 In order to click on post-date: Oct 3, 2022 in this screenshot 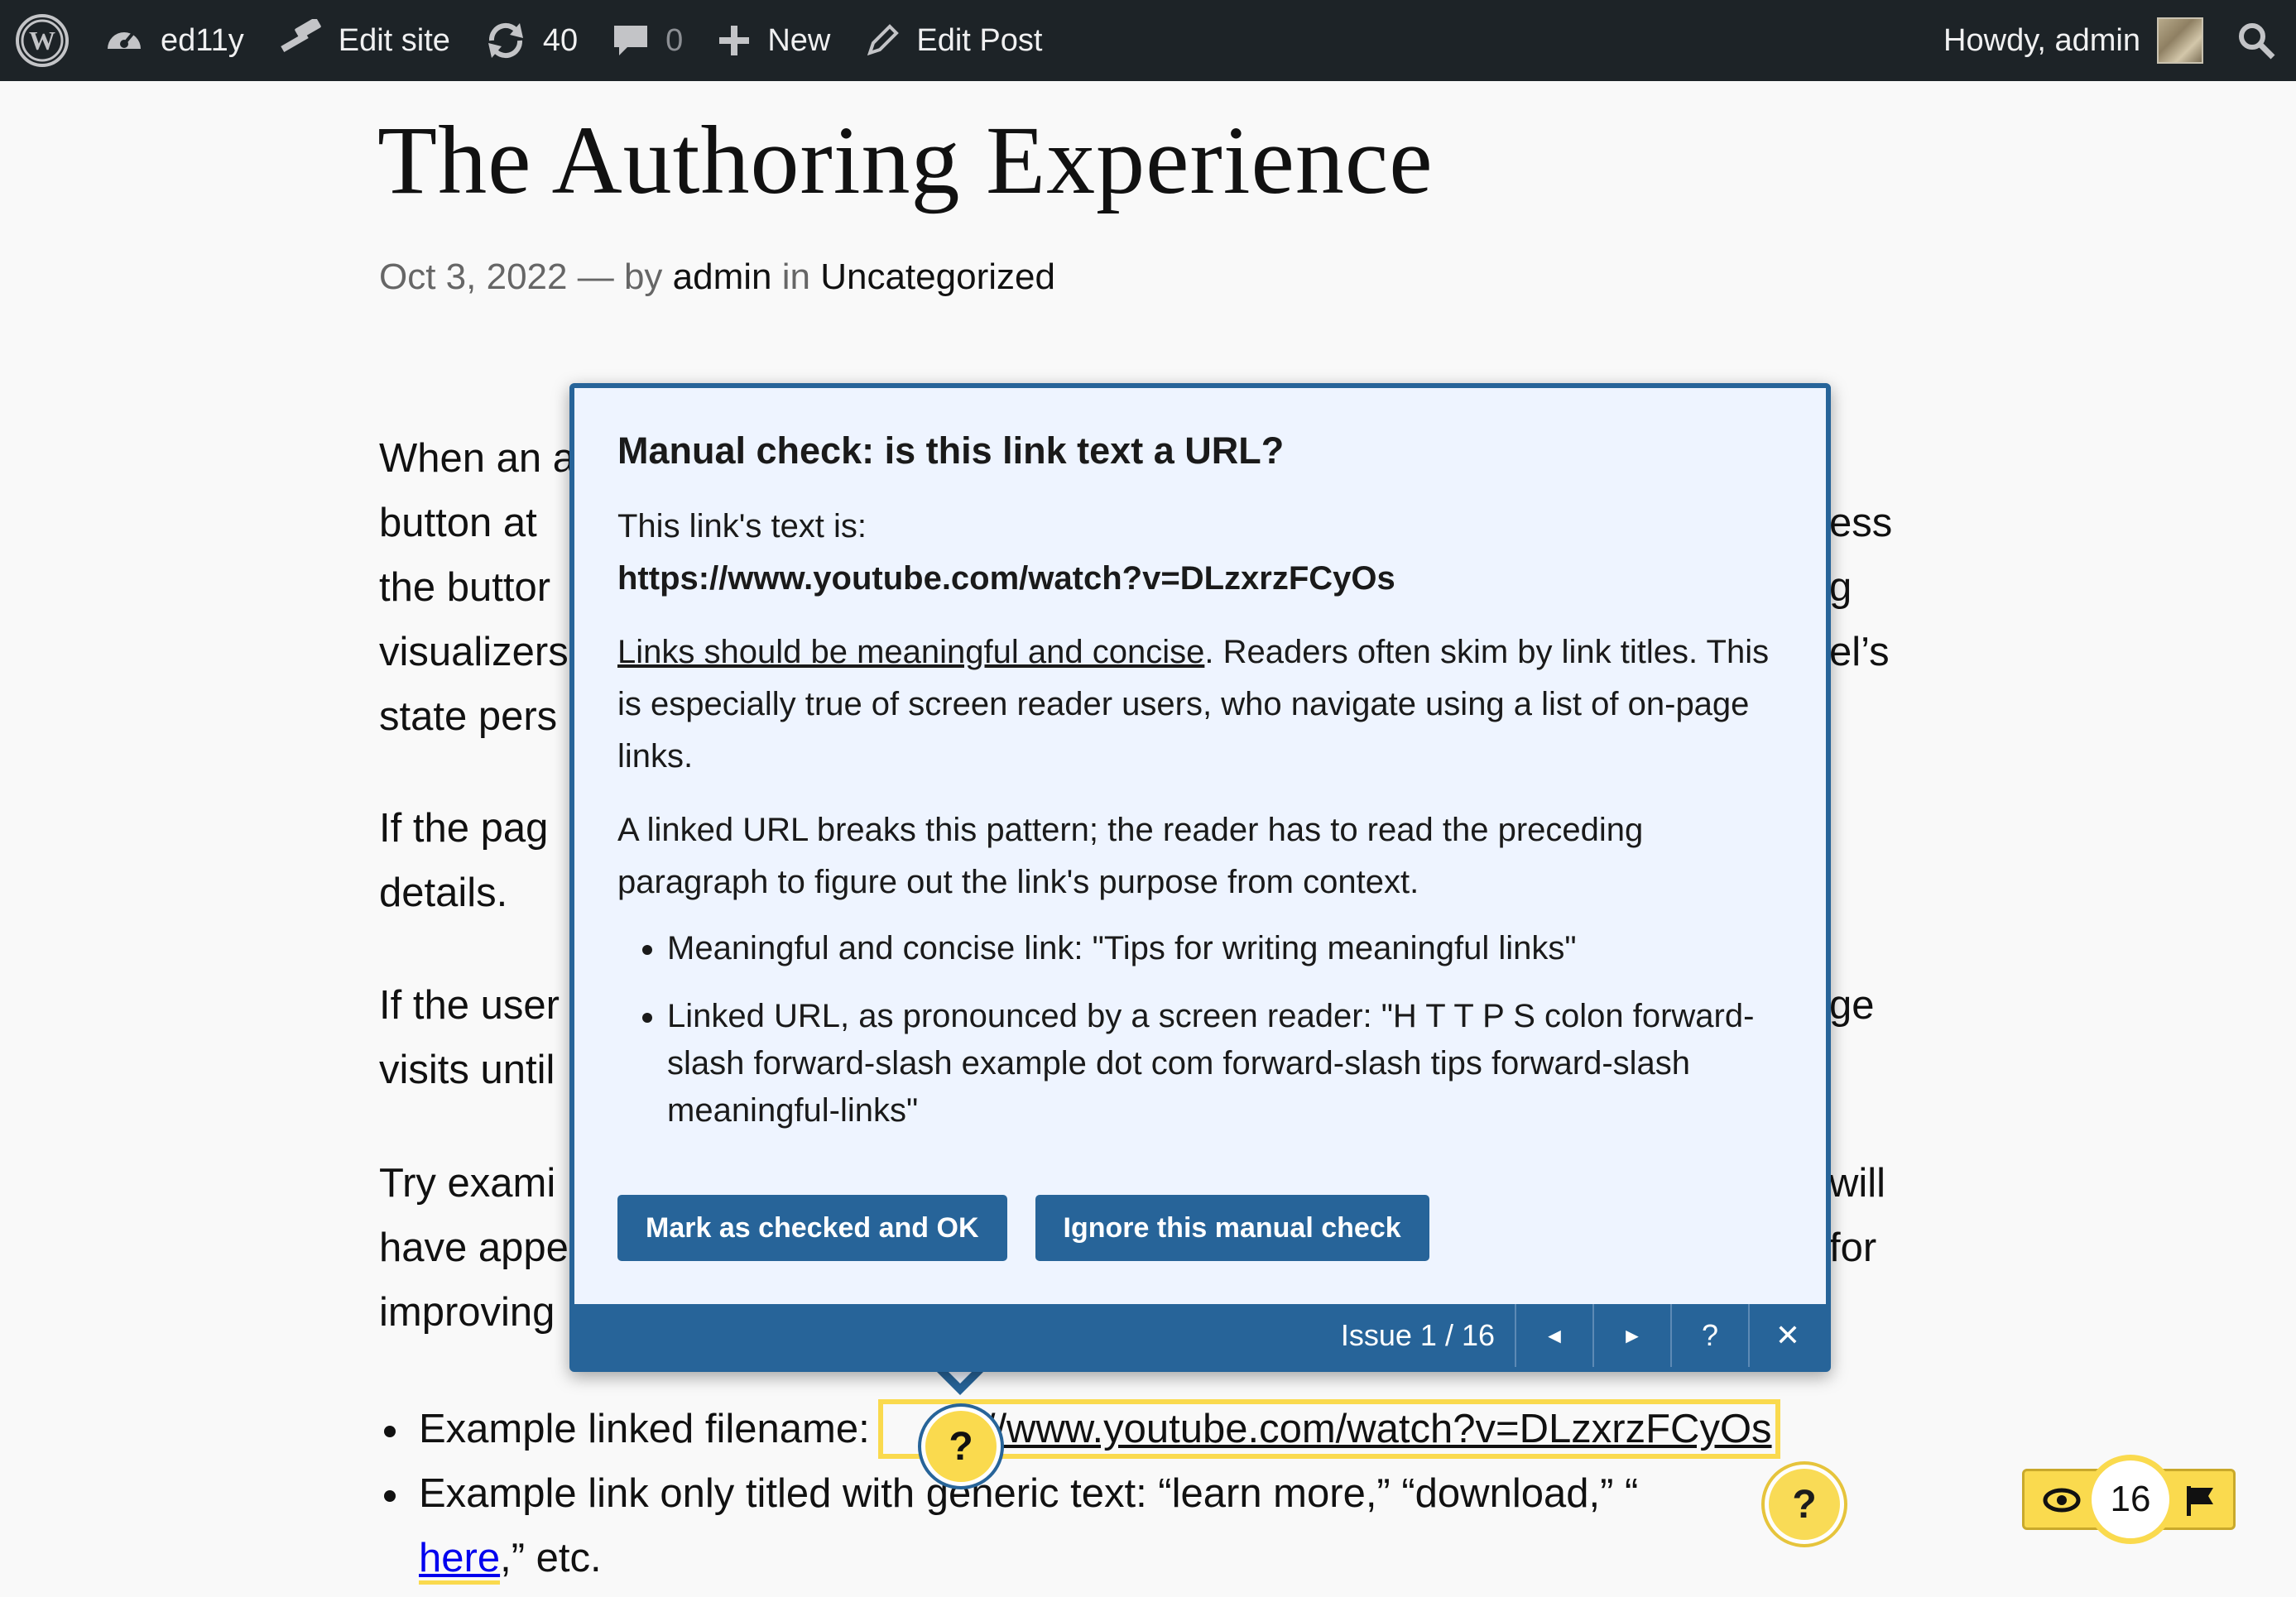, I will do `click(473, 277)`.